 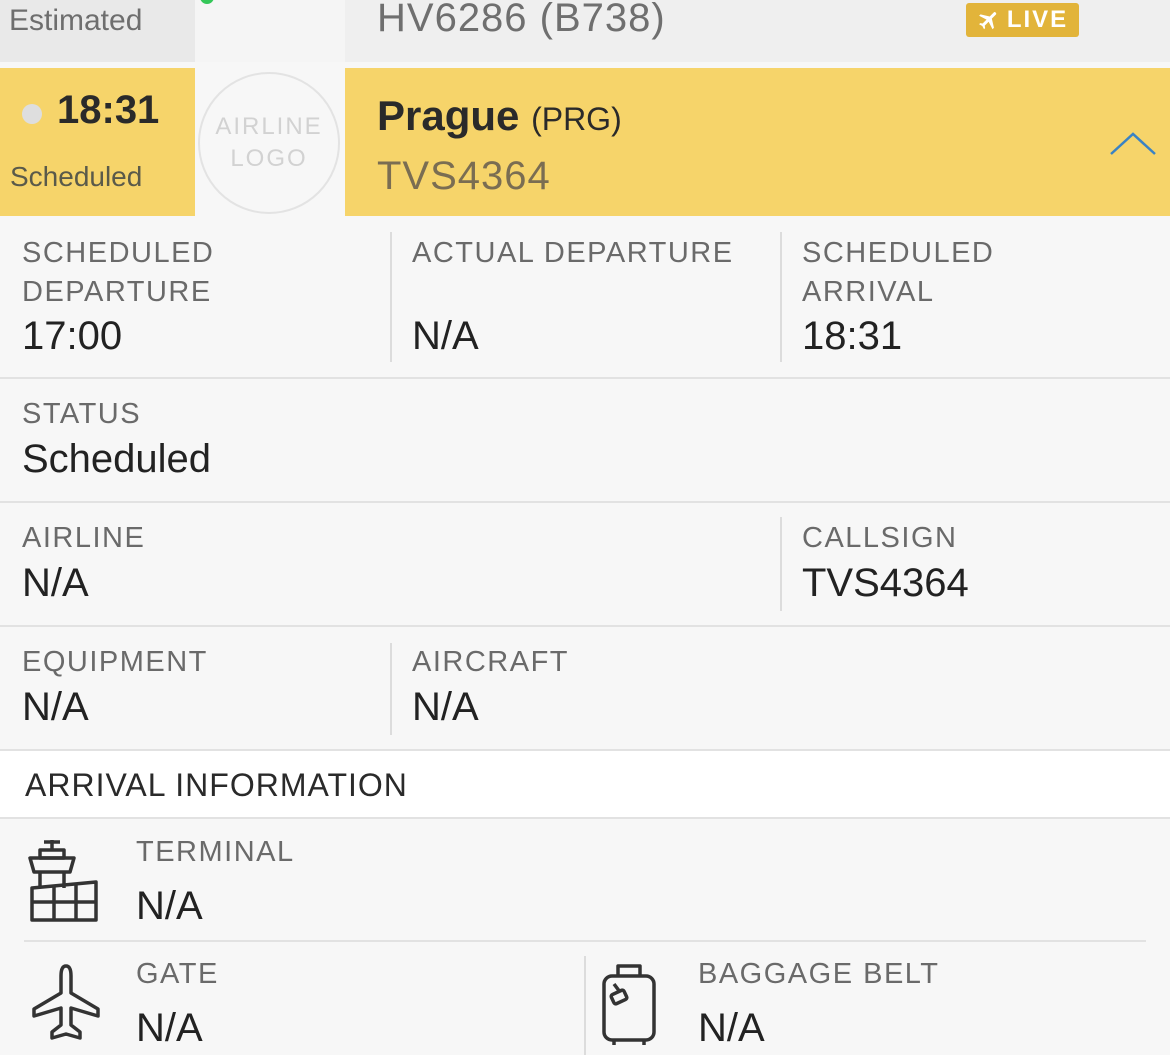 I want to click on scheduled-arrival-label: SCHEDULED ARRIVAL, so click(x=898, y=272).